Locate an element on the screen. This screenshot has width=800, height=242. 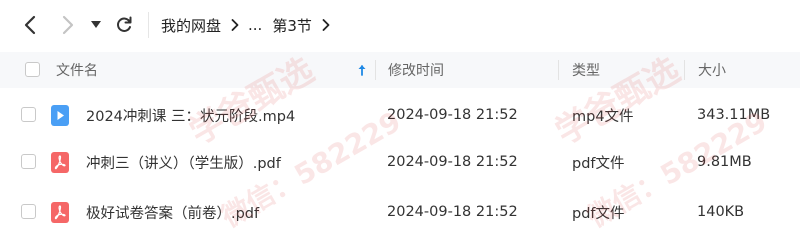
history-dropdown-button is located at coordinates (96, 25).